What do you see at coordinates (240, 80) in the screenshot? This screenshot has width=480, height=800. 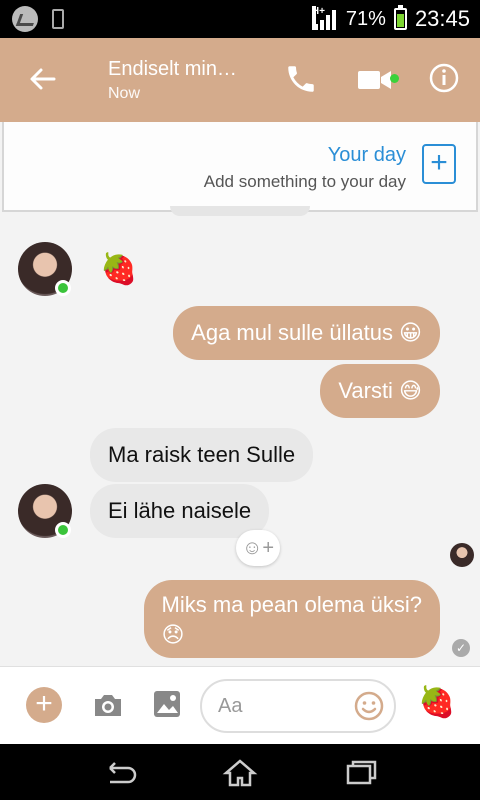 I see `conversation-header: Endiselt min… Now` at bounding box center [240, 80].